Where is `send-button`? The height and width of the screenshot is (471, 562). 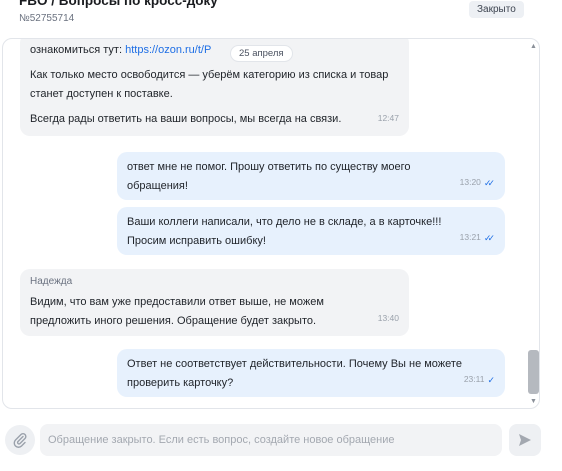 send-button is located at coordinates (525, 440).